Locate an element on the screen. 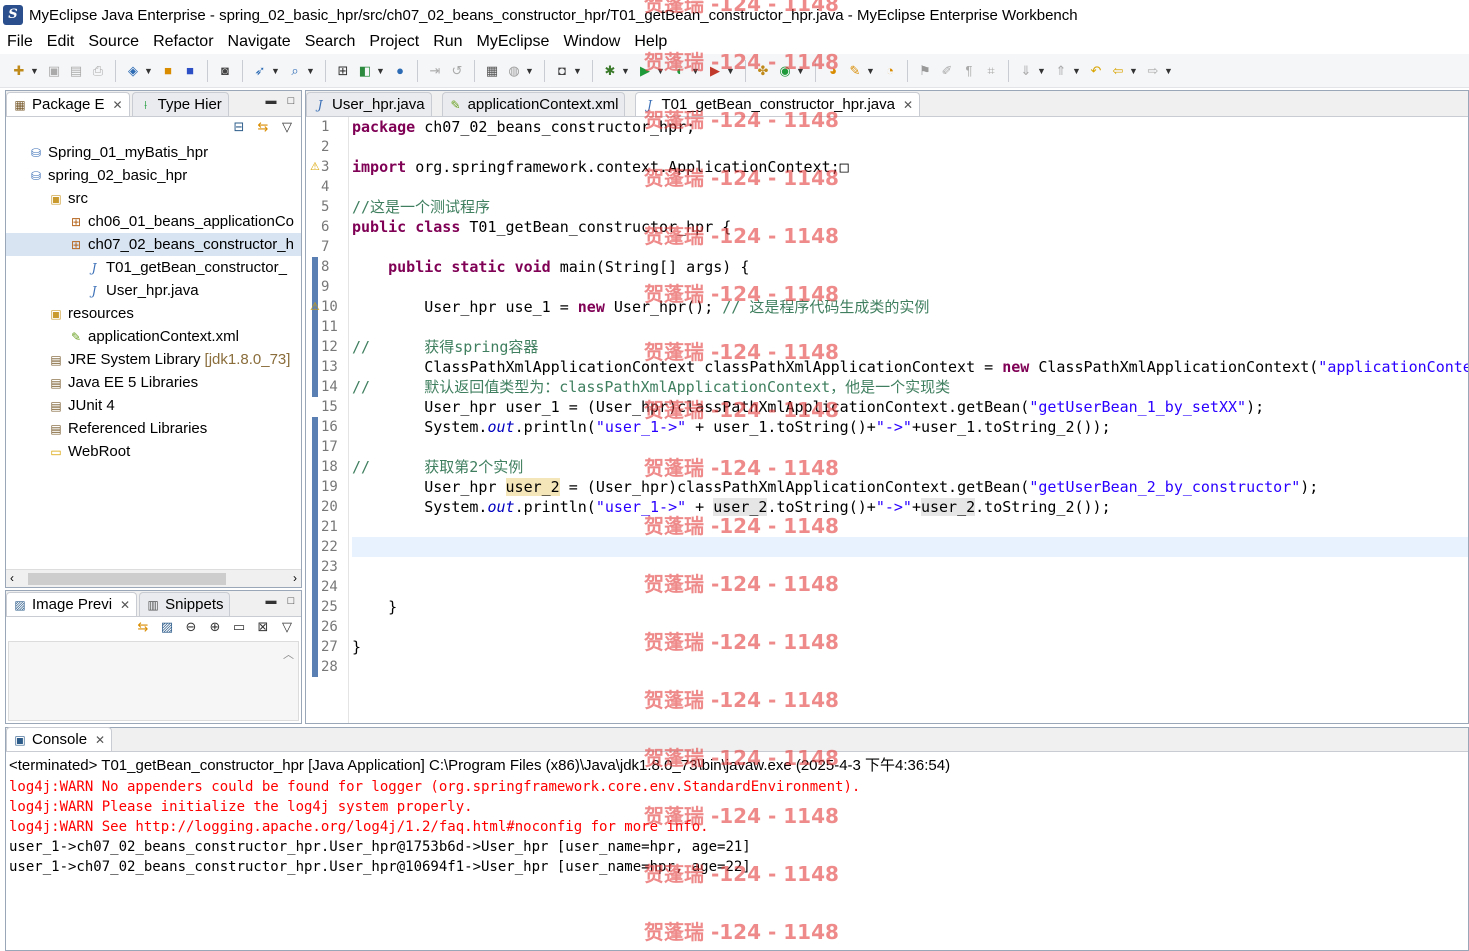  scroll-left-icon: ‹ is located at coordinates (12, 578).